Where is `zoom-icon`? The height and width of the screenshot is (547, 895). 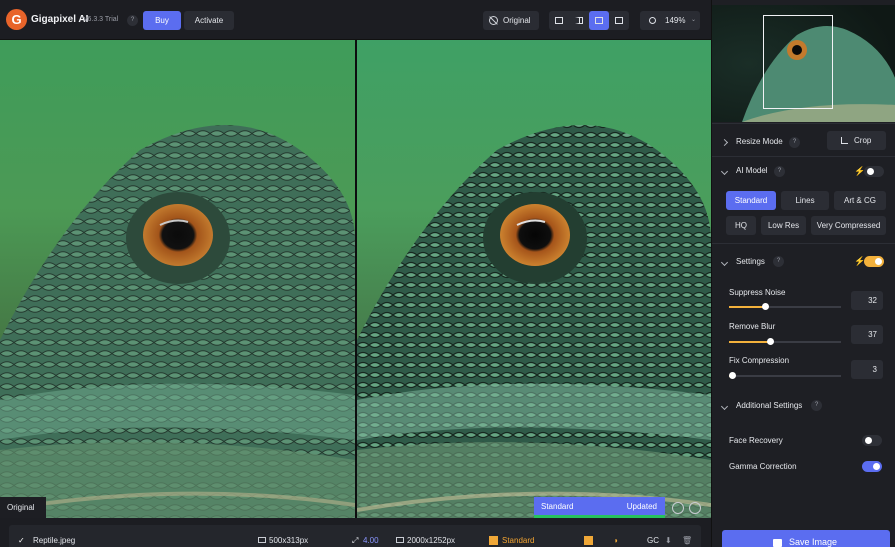
zoom-icon is located at coordinates (652, 20).